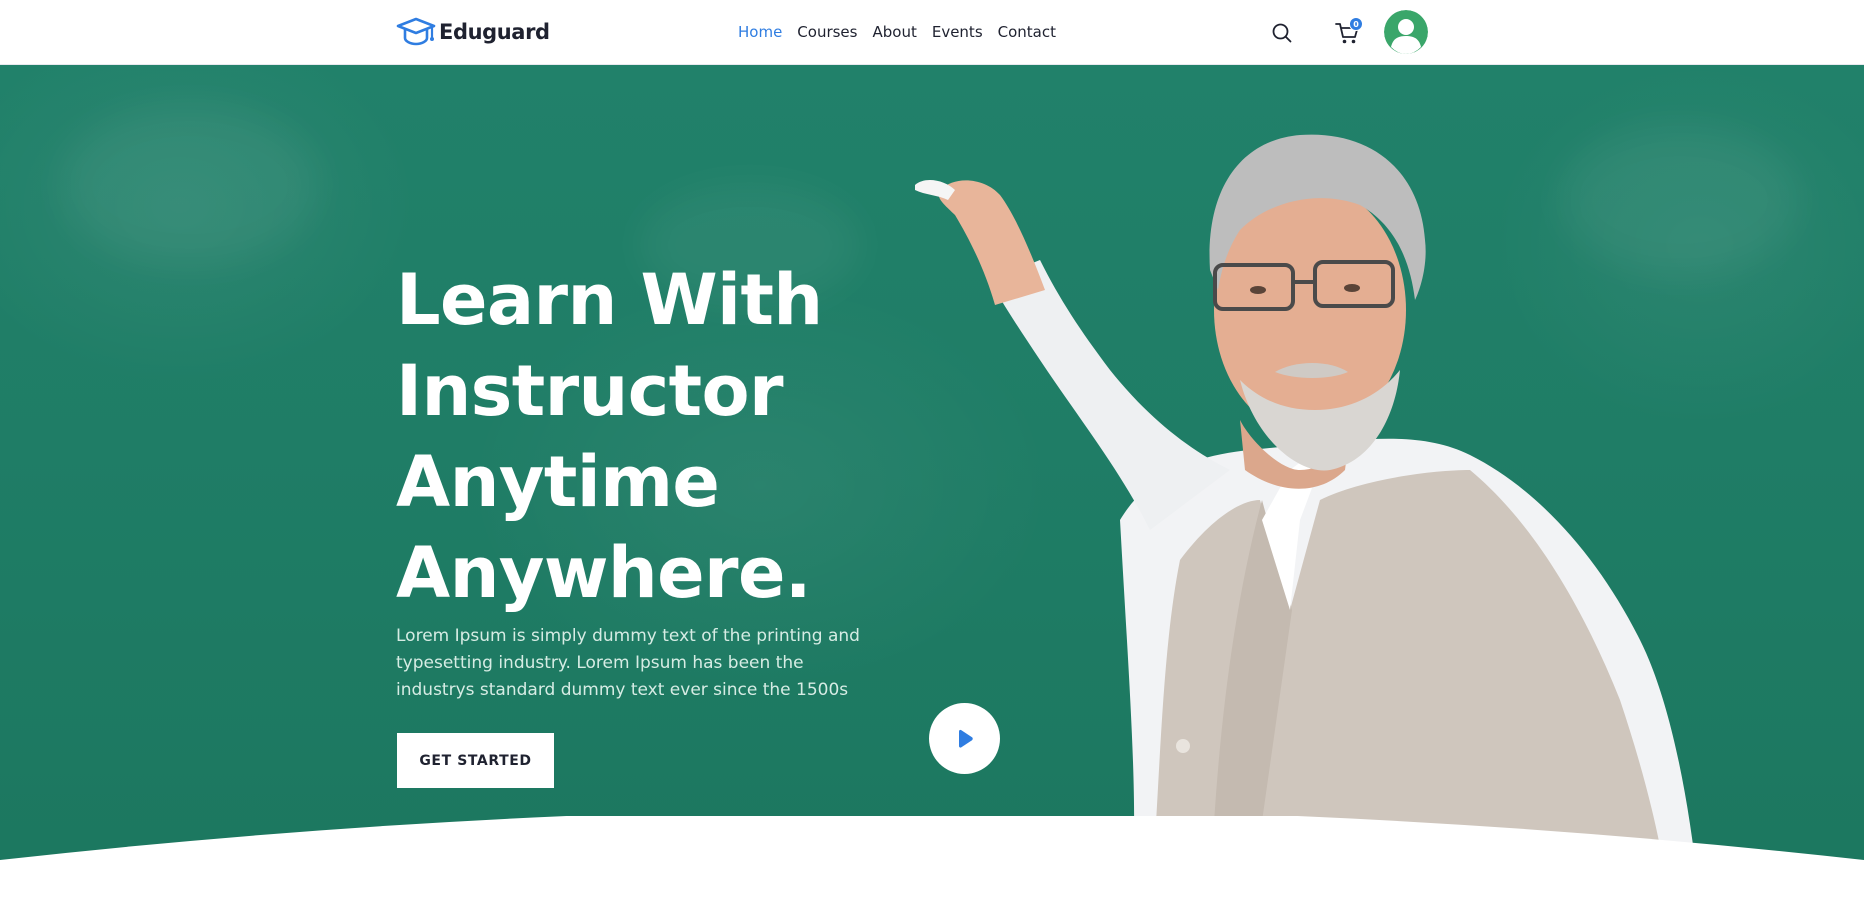  What do you see at coordinates (827, 32) in the screenshot?
I see `nav-item-courses: Courses` at bounding box center [827, 32].